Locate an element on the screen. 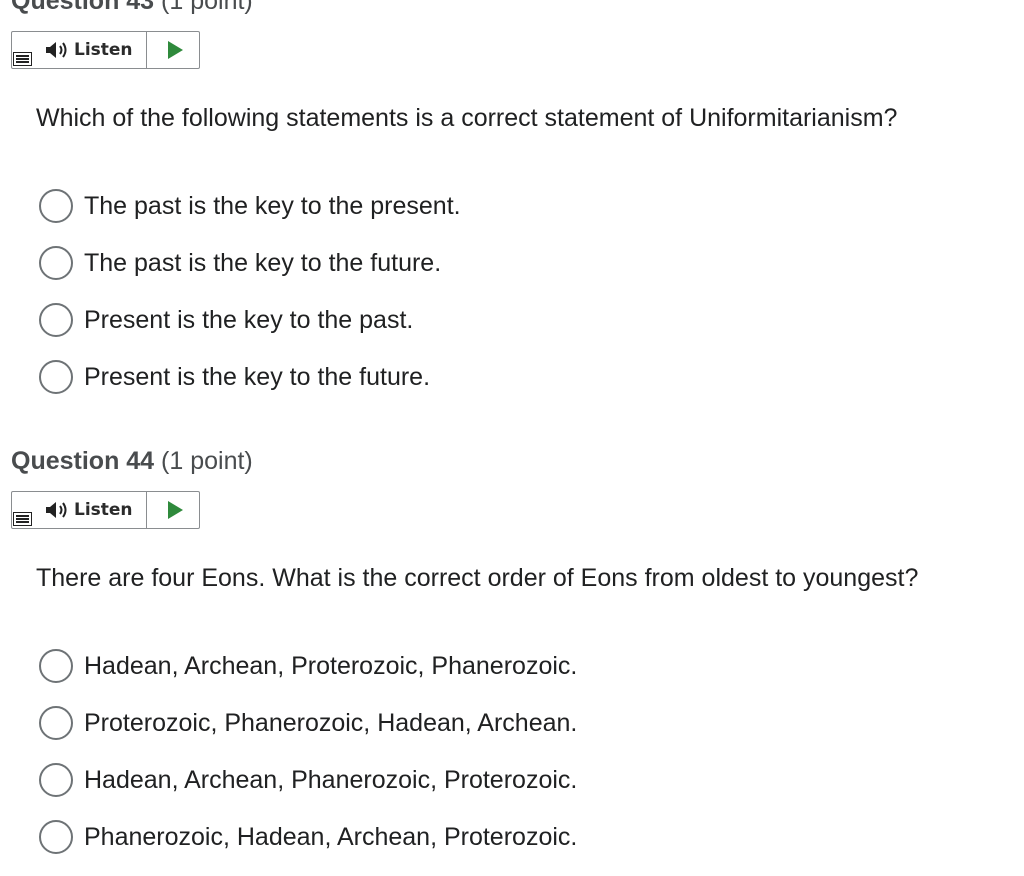 The width and height of the screenshot is (1024, 876). question-heading: Question 43 (1 point) is located at coordinates (132, 9).